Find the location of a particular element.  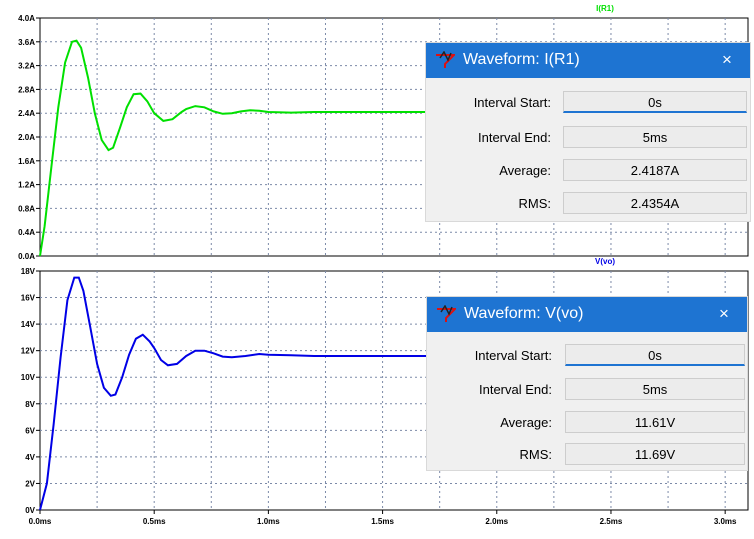

y-tick-label: 2.0A is located at coordinates (26, 137).